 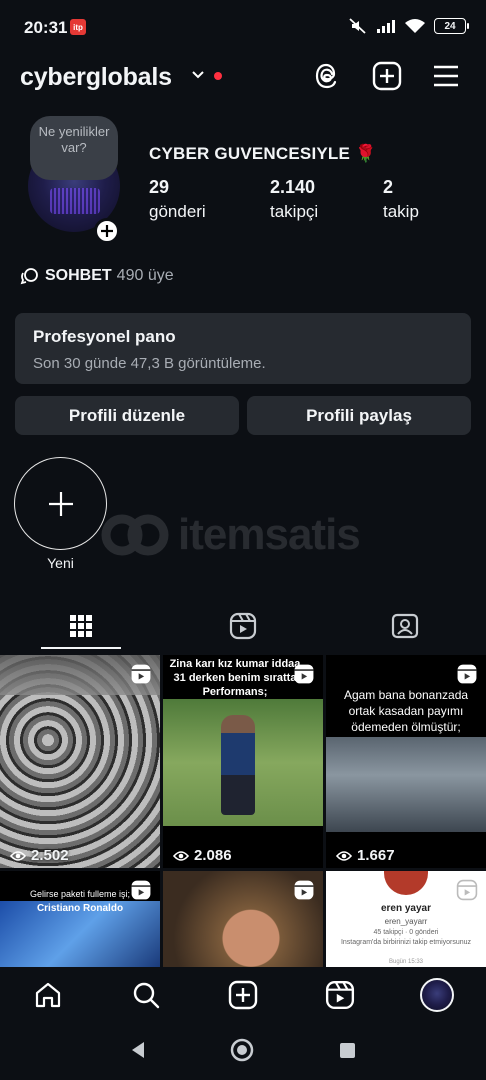 What do you see at coordinates (50, 855) in the screenshot?
I see `view-count-value: 2.502` at bounding box center [50, 855].